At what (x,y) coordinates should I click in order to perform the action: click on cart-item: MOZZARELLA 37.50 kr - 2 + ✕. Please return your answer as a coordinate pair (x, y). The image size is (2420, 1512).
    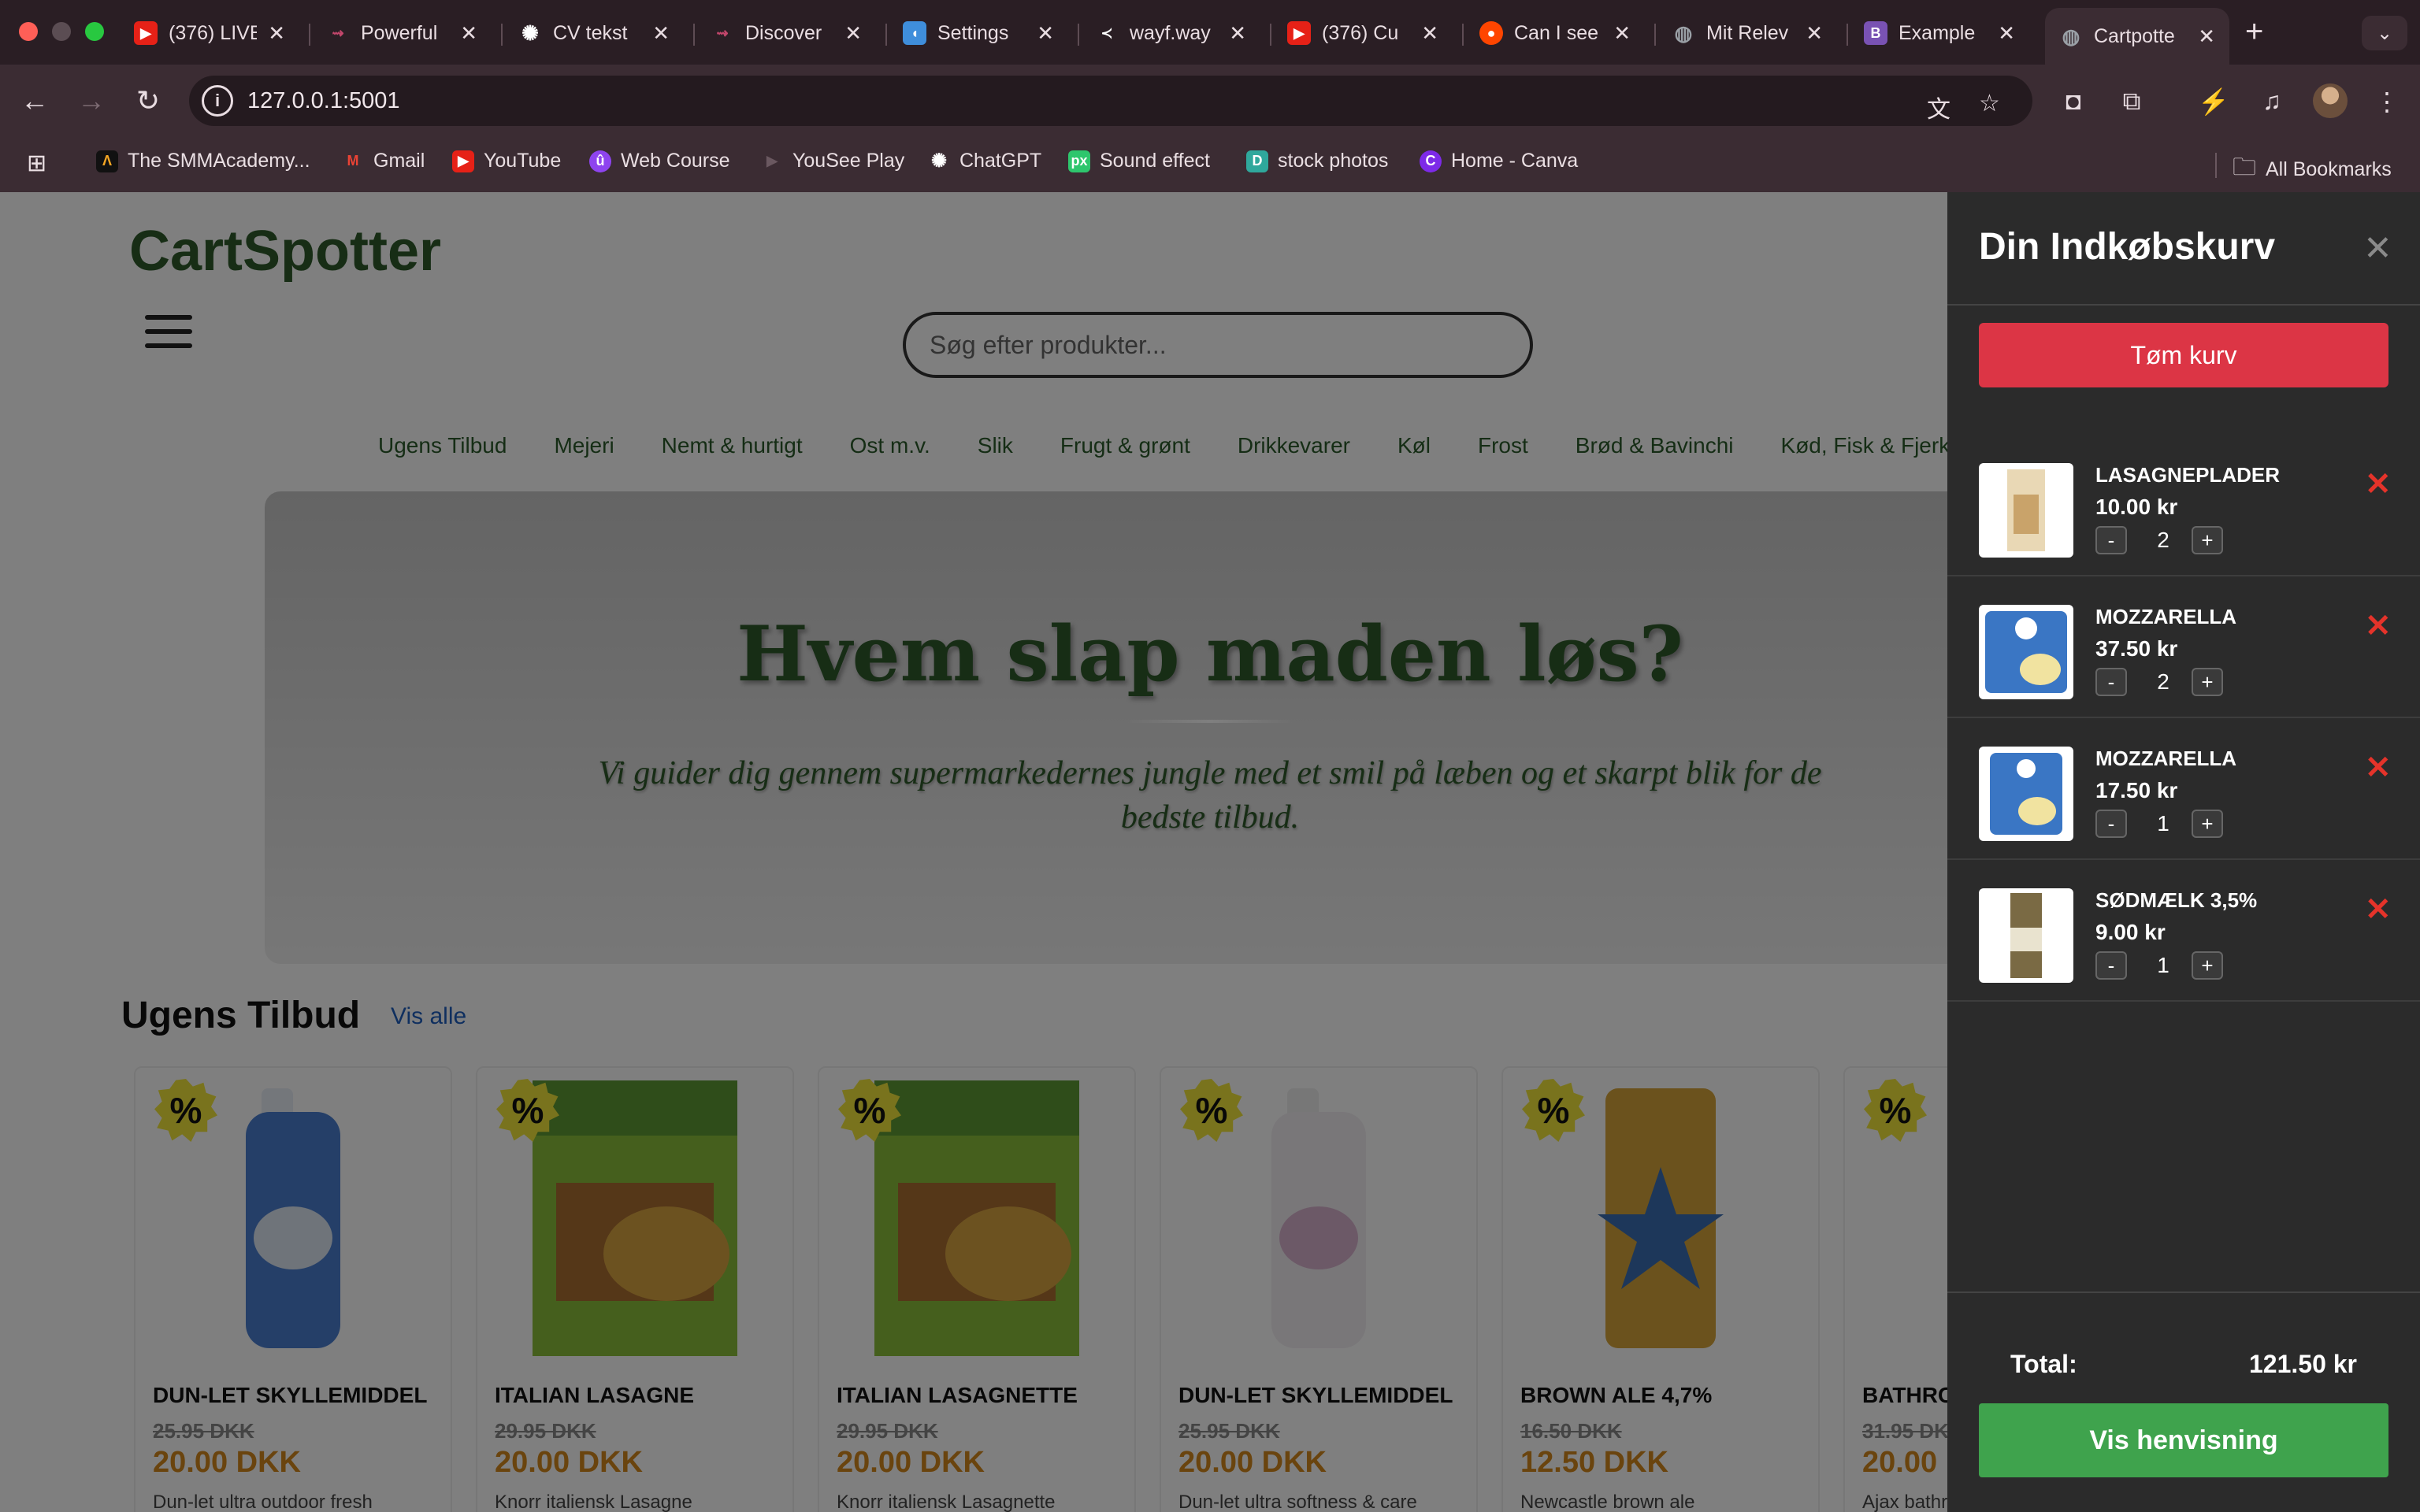
    Looking at the image, I should click on (2183, 647).